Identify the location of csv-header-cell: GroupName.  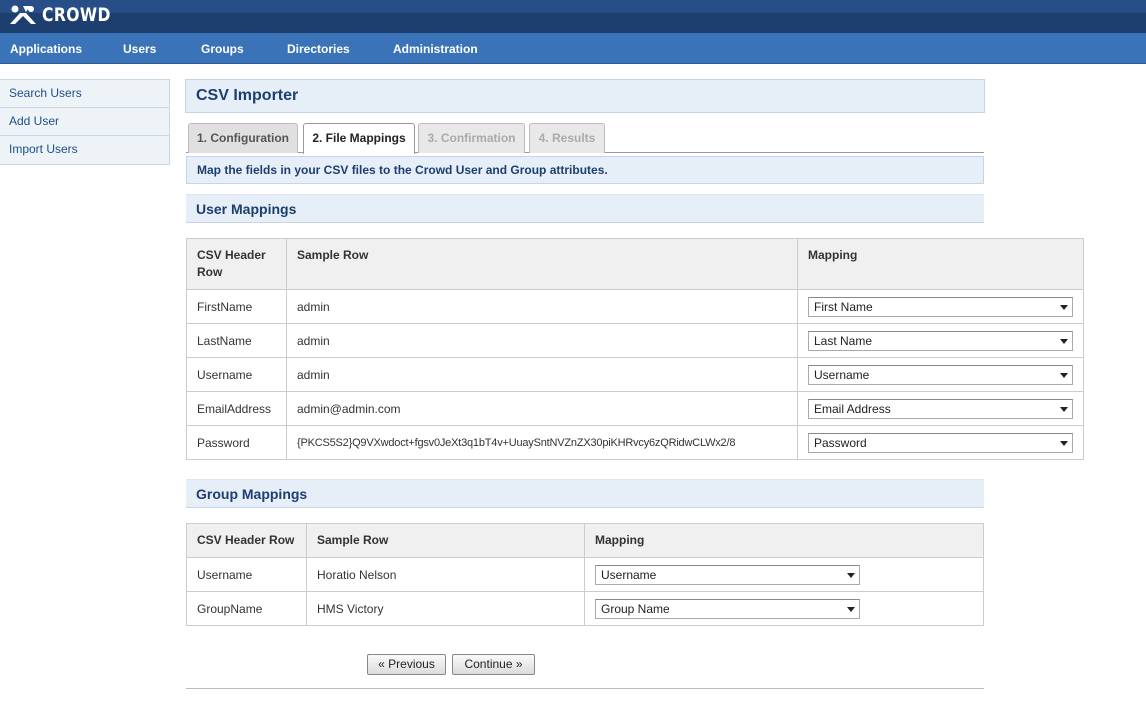
(246, 608).